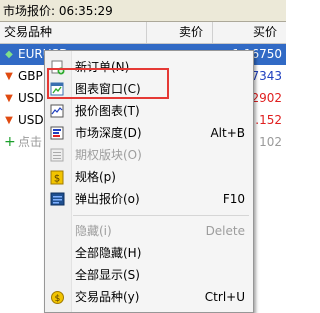 This screenshot has width=320, height=313. Describe the element at coordinates (266, 98) in the screenshot. I see `ask-cell: 2902` at that location.